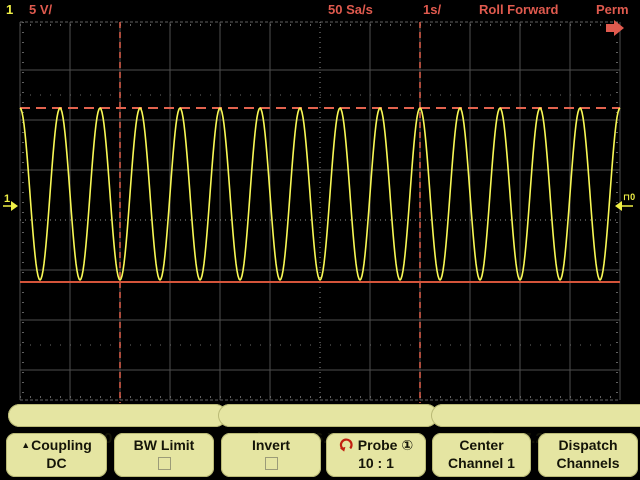 The height and width of the screenshot is (480, 640). What do you see at coordinates (346, 445) in the screenshot?
I see `knob-rotate-icon` at bounding box center [346, 445].